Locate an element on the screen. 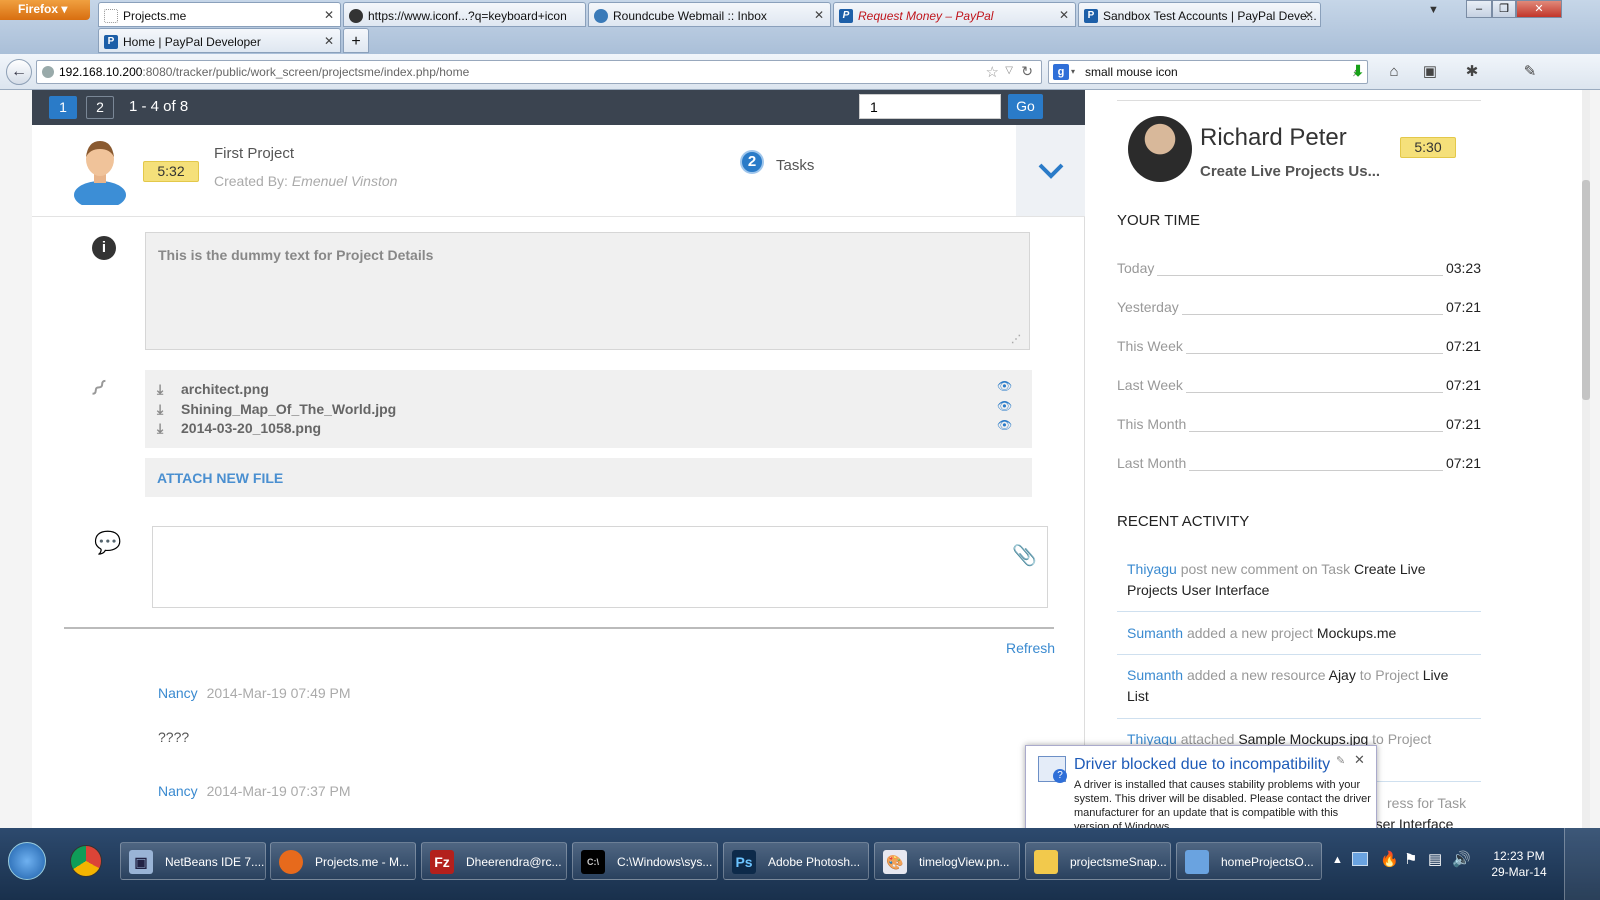 The height and width of the screenshot is (900, 1600). tab-iconfinder: https://www.iconf...?q=keyboard+icon is located at coordinates (464, 14).